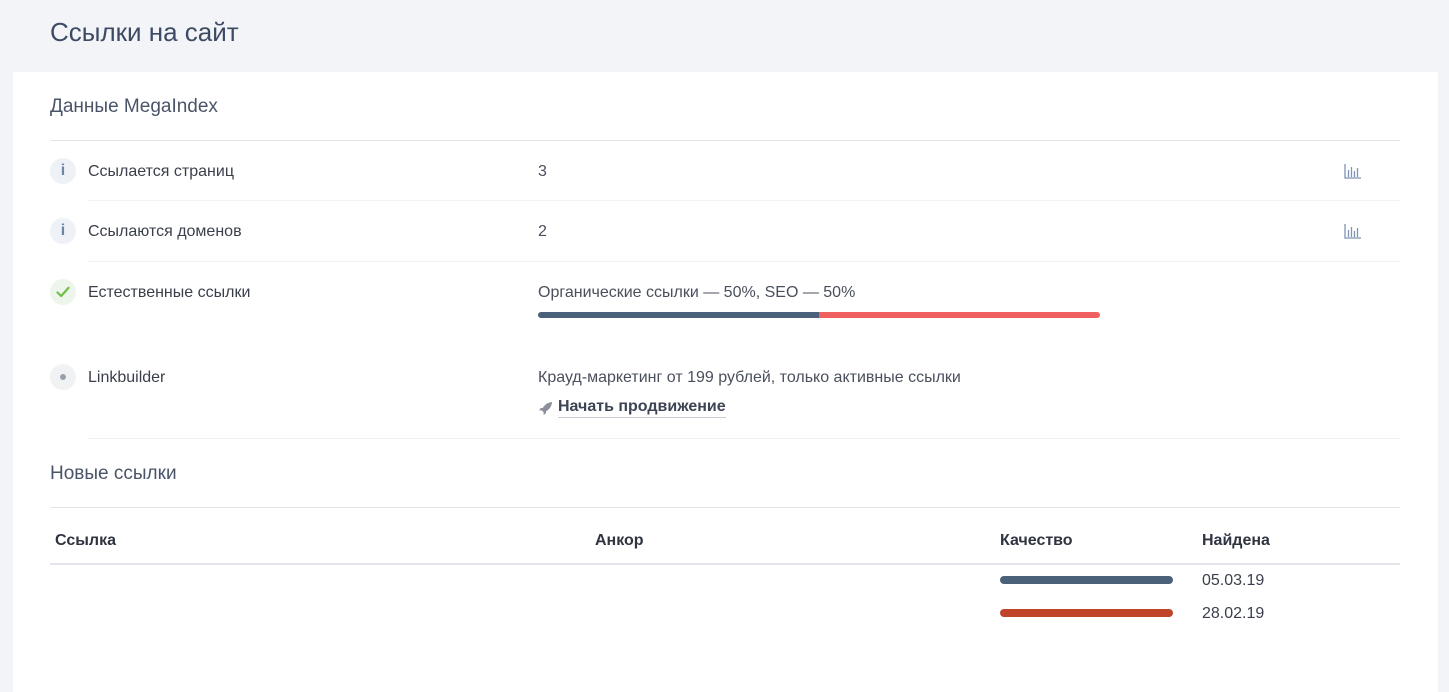 This screenshot has height=692, width=1449. What do you see at coordinates (959, 315) in the screenshot?
I see `seo-segment` at bounding box center [959, 315].